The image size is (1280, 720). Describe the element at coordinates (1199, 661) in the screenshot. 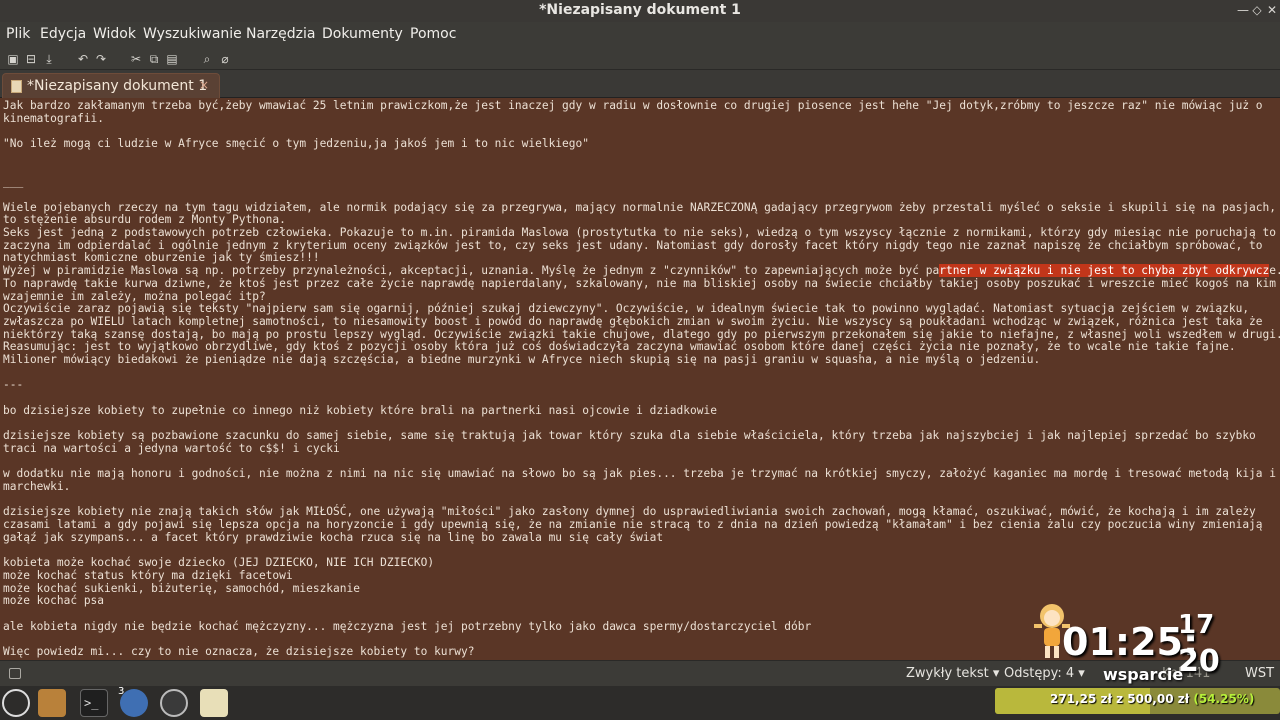

I see `stream-timer-seconds: 20` at that location.